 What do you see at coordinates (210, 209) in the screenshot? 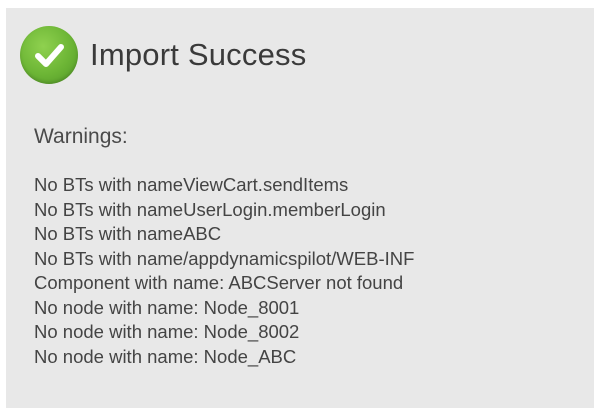
I see `warning-item: No BTs with nameUserLogin.memberLogin` at bounding box center [210, 209].